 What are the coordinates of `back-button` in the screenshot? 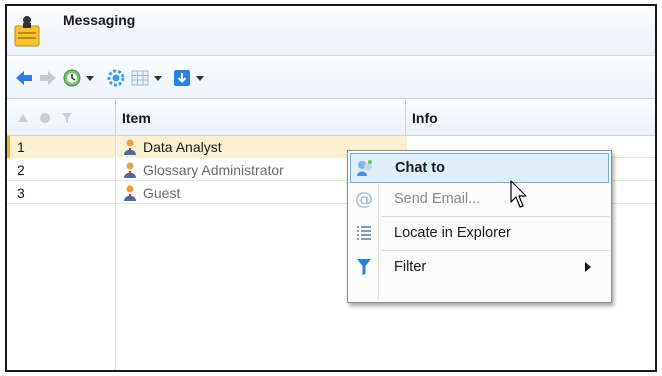 It's located at (24, 78).